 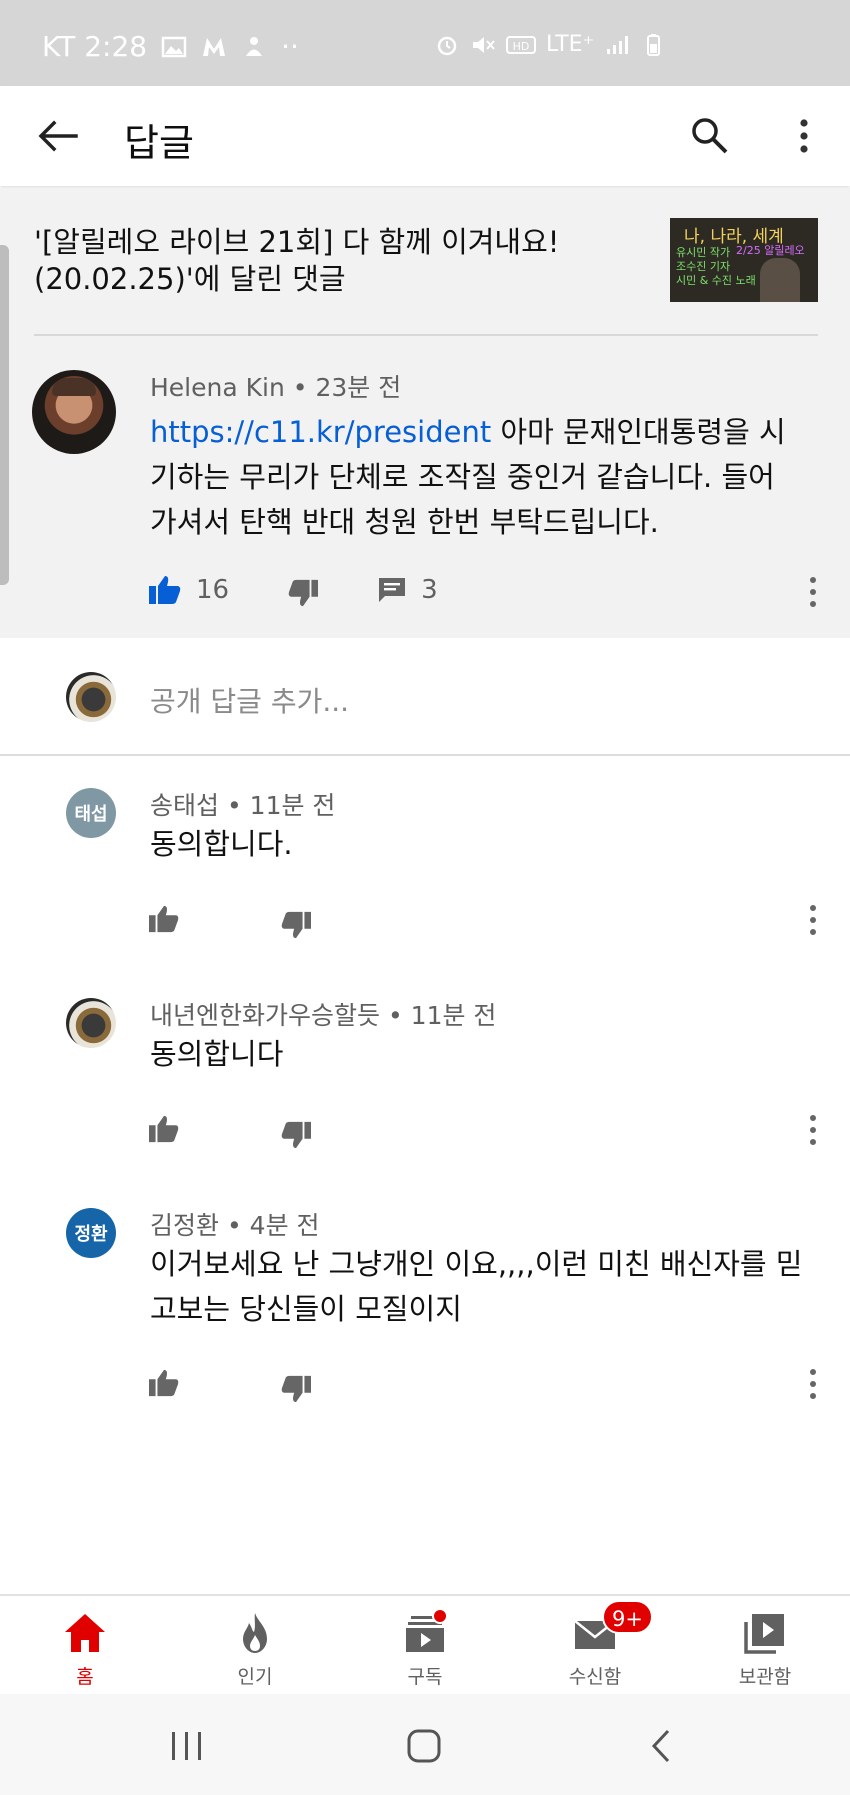 What do you see at coordinates (159, 143) in the screenshot?
I see `page-title: 답글` at bounding box center [159, 143].